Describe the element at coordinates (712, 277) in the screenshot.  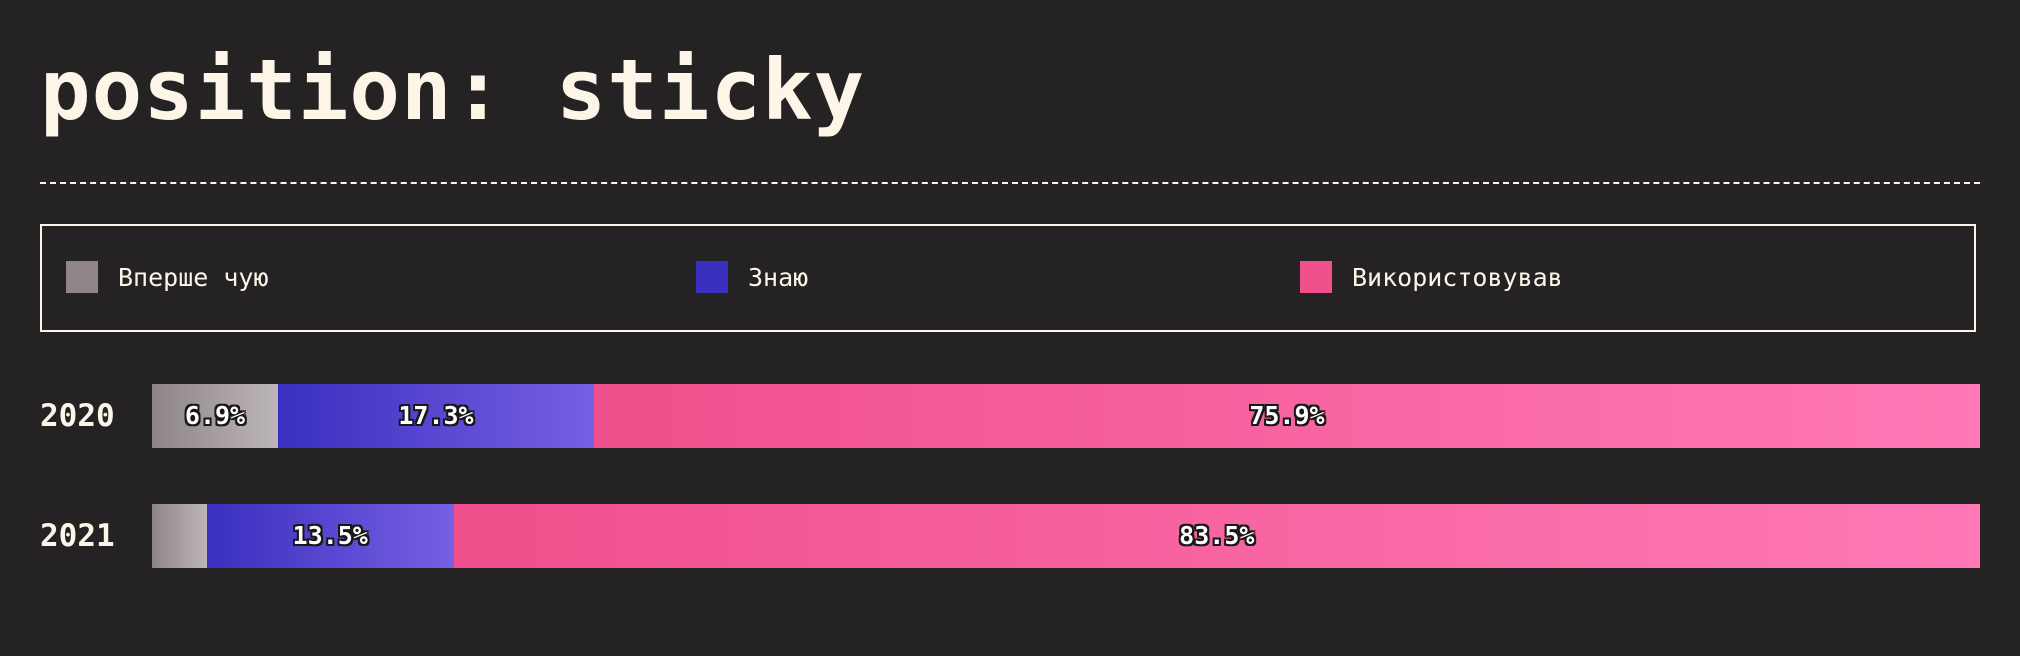
I see `legend-swatch-know` at that location.